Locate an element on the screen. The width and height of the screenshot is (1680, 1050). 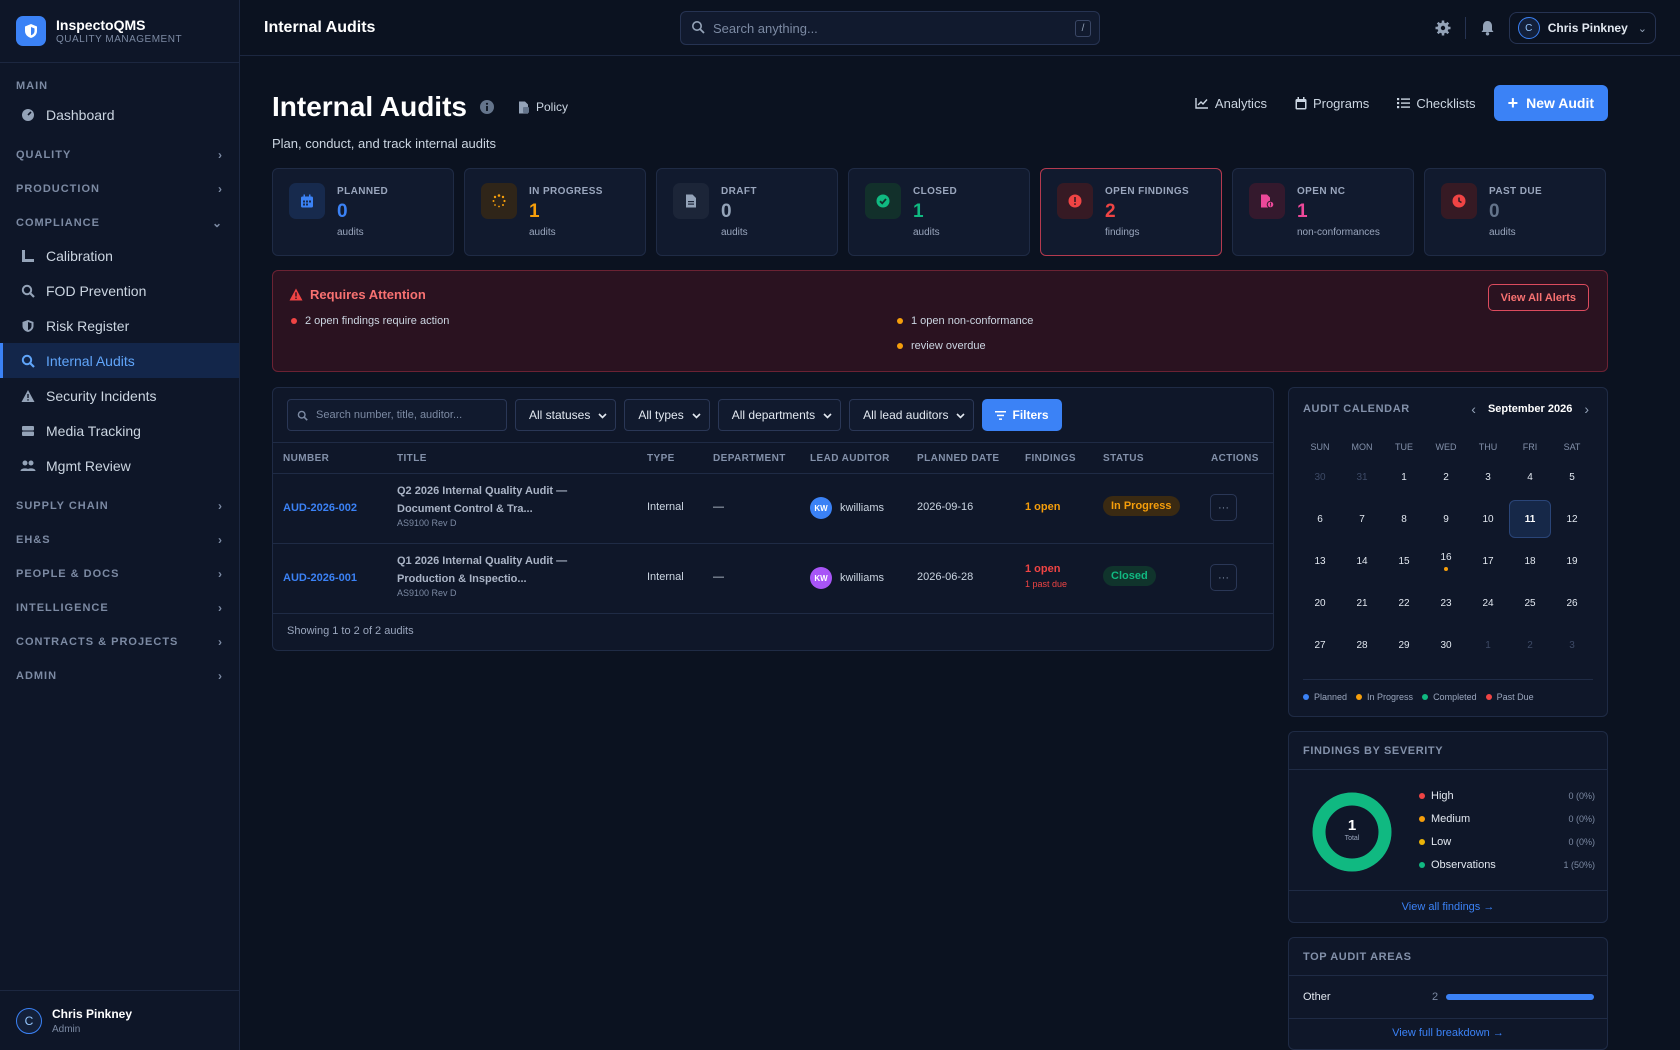
column-header: STATUS is located at coordinates (1123, 458).